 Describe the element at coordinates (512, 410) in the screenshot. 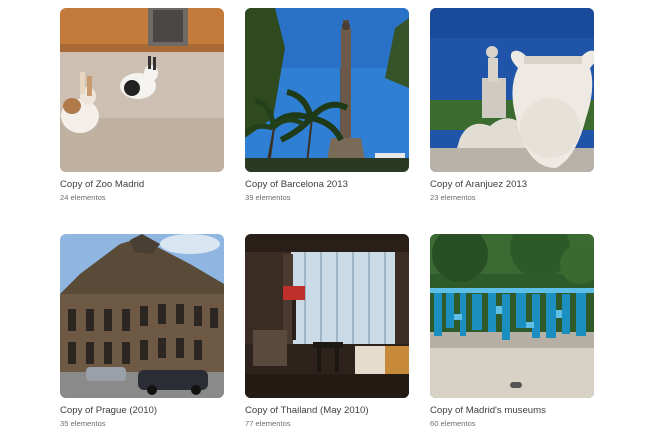

I see `album-title: Copy of Madrid's museums` at that location.